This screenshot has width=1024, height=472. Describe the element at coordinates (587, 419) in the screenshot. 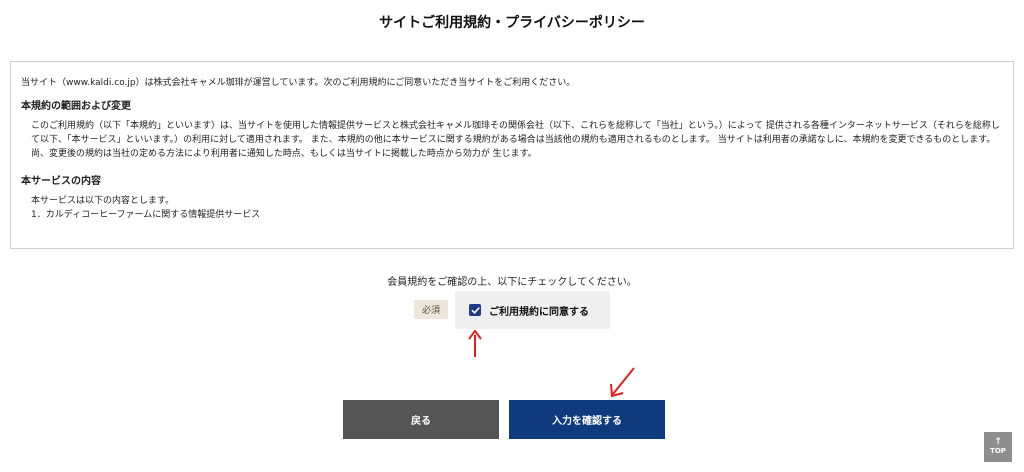

I see `confirm-input-button: 入力を確認する` at that location.